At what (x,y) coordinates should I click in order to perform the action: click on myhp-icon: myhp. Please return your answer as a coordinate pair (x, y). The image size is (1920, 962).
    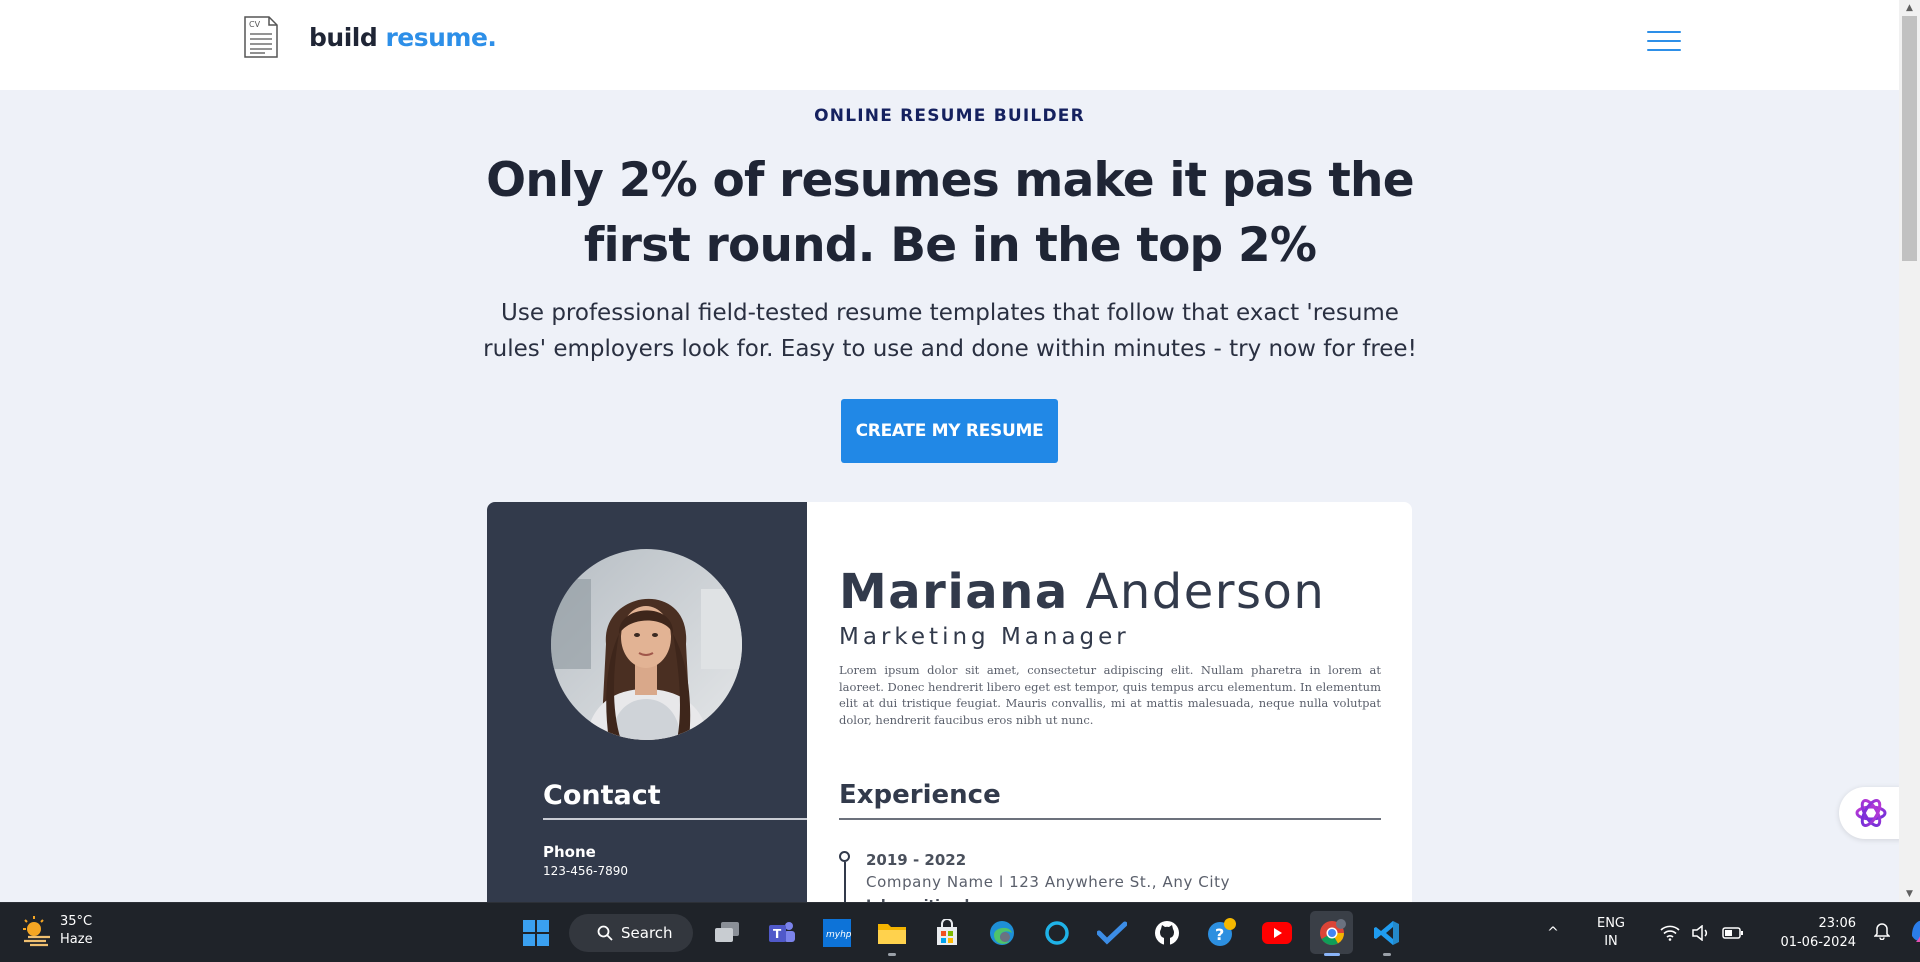
    Looking at the image, I should click on (836, 932).